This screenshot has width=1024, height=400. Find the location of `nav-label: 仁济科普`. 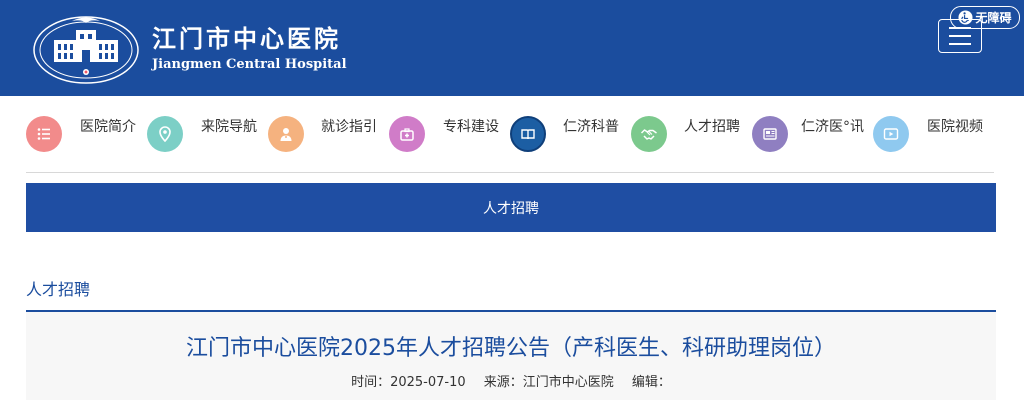

nav-label: 仁济科普 is located at coordinates (591, 127).